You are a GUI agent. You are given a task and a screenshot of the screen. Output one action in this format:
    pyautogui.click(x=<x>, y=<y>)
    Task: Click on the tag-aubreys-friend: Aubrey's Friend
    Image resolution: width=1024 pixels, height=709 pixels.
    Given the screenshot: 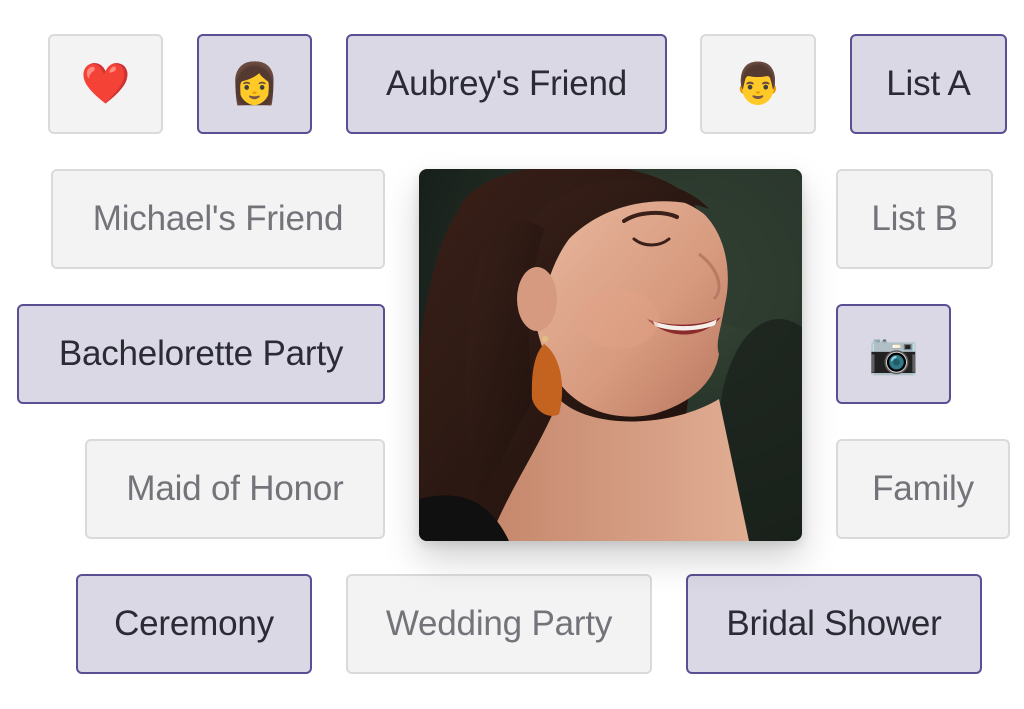 What is the action you would take?
    pyautogui.click(x=506, y=84)
    